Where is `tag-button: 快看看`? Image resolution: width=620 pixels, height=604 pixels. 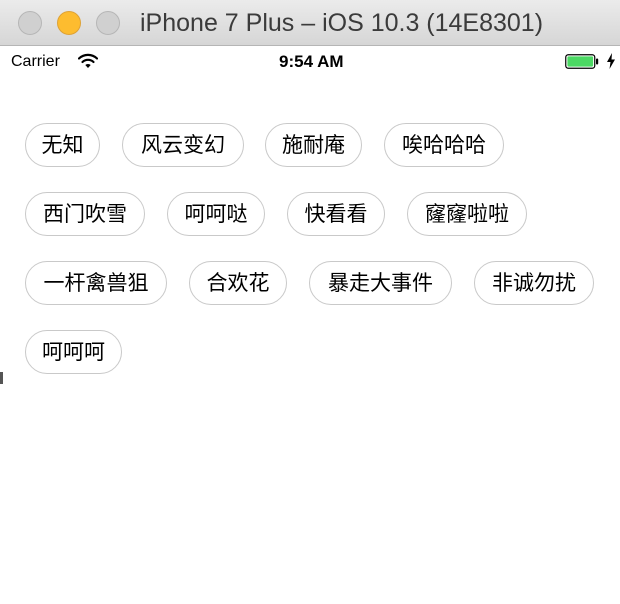 tag-button: 快看看 is located at coordinates (336, 214).